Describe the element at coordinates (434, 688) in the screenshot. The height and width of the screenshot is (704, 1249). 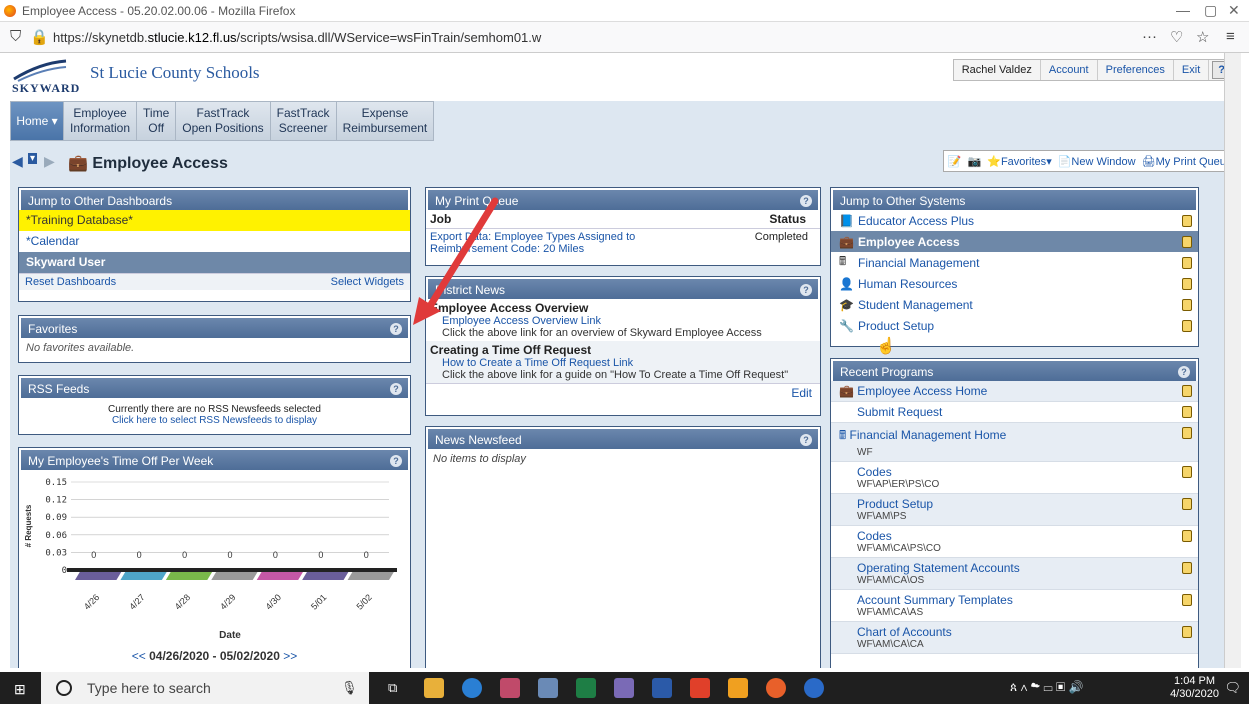
I see `file-explorer-icon` at that location.